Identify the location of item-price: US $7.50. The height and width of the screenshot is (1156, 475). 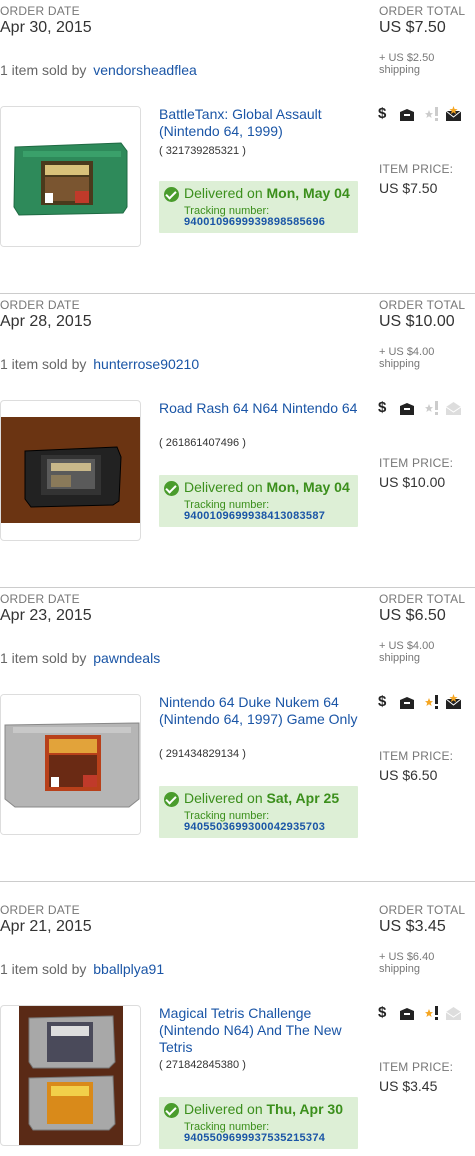
(408, 188).